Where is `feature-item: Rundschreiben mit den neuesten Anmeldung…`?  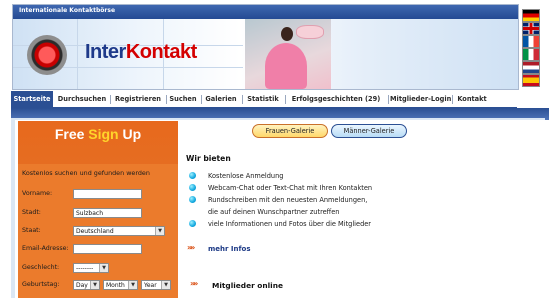
feature-item: Rundschreiben mit den neuesten Anmeldung… is located at coordinates (288, 200).